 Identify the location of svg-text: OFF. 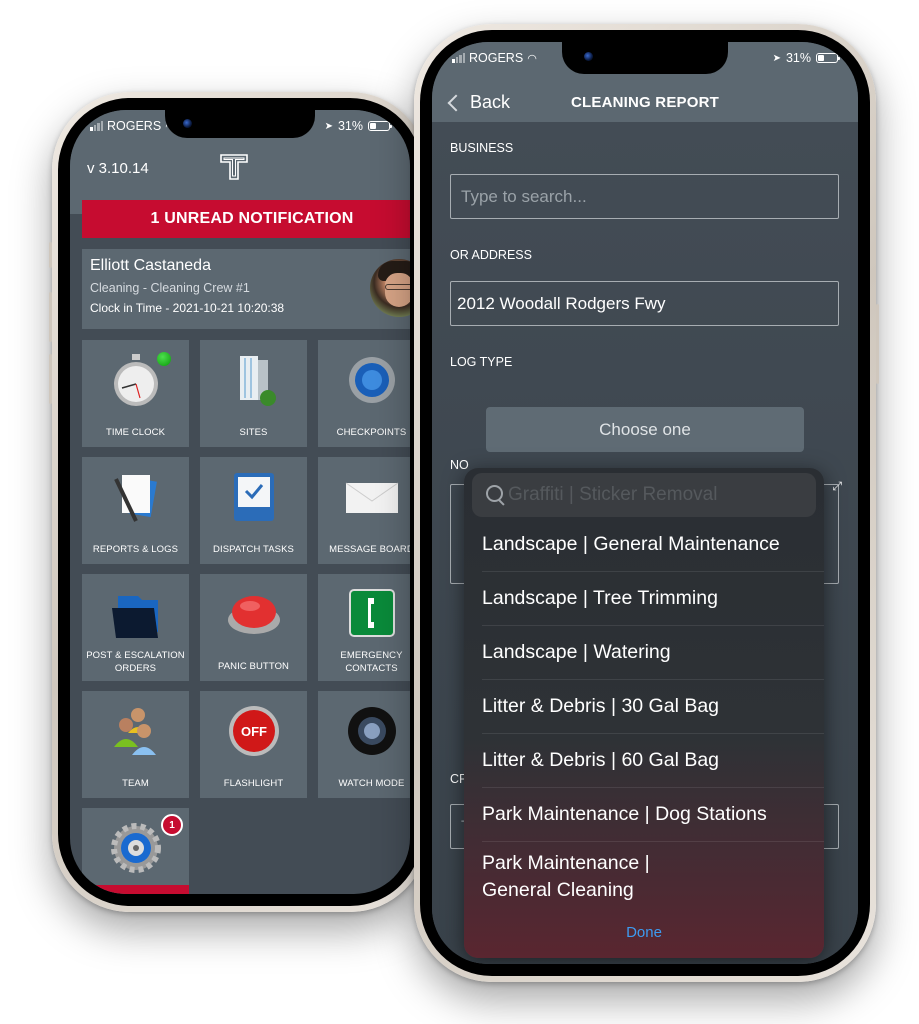
(254, 731).